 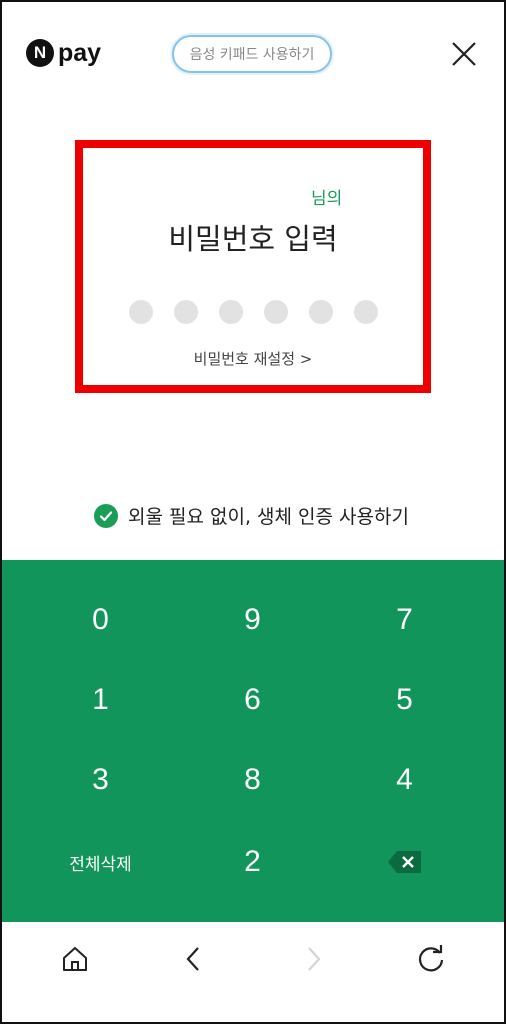 I want to click on key-1: 1, so click(x=100, y=700).